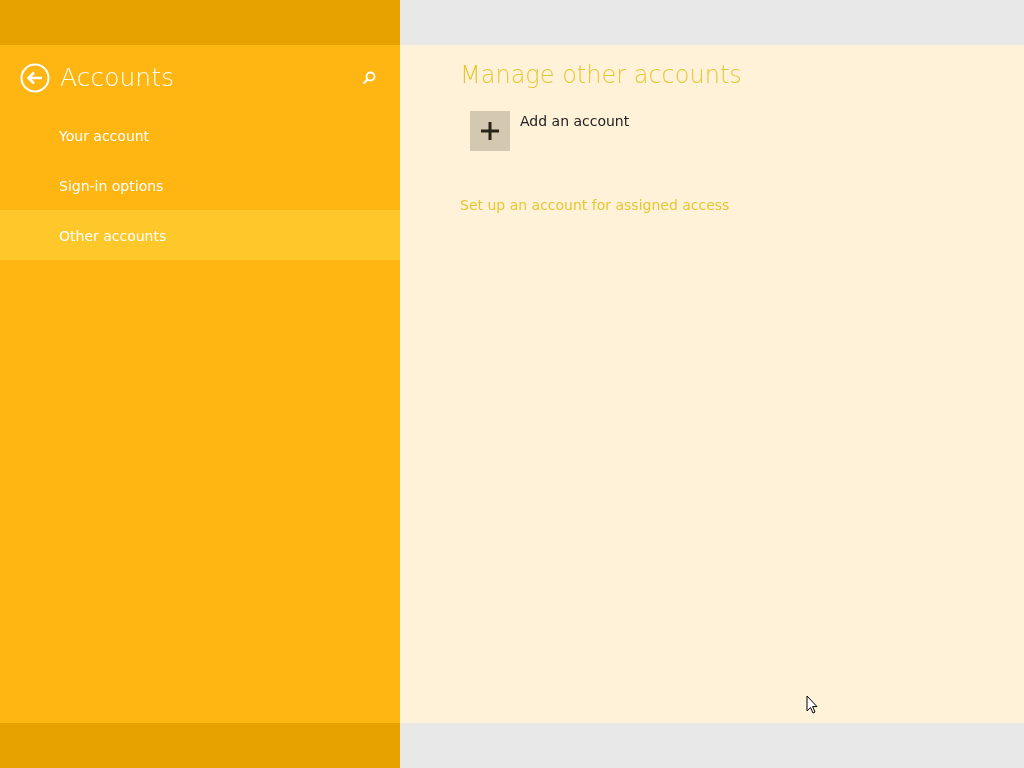  I want to click on assigned-access-link: Set up an account for assigned access, so click(595, 205).